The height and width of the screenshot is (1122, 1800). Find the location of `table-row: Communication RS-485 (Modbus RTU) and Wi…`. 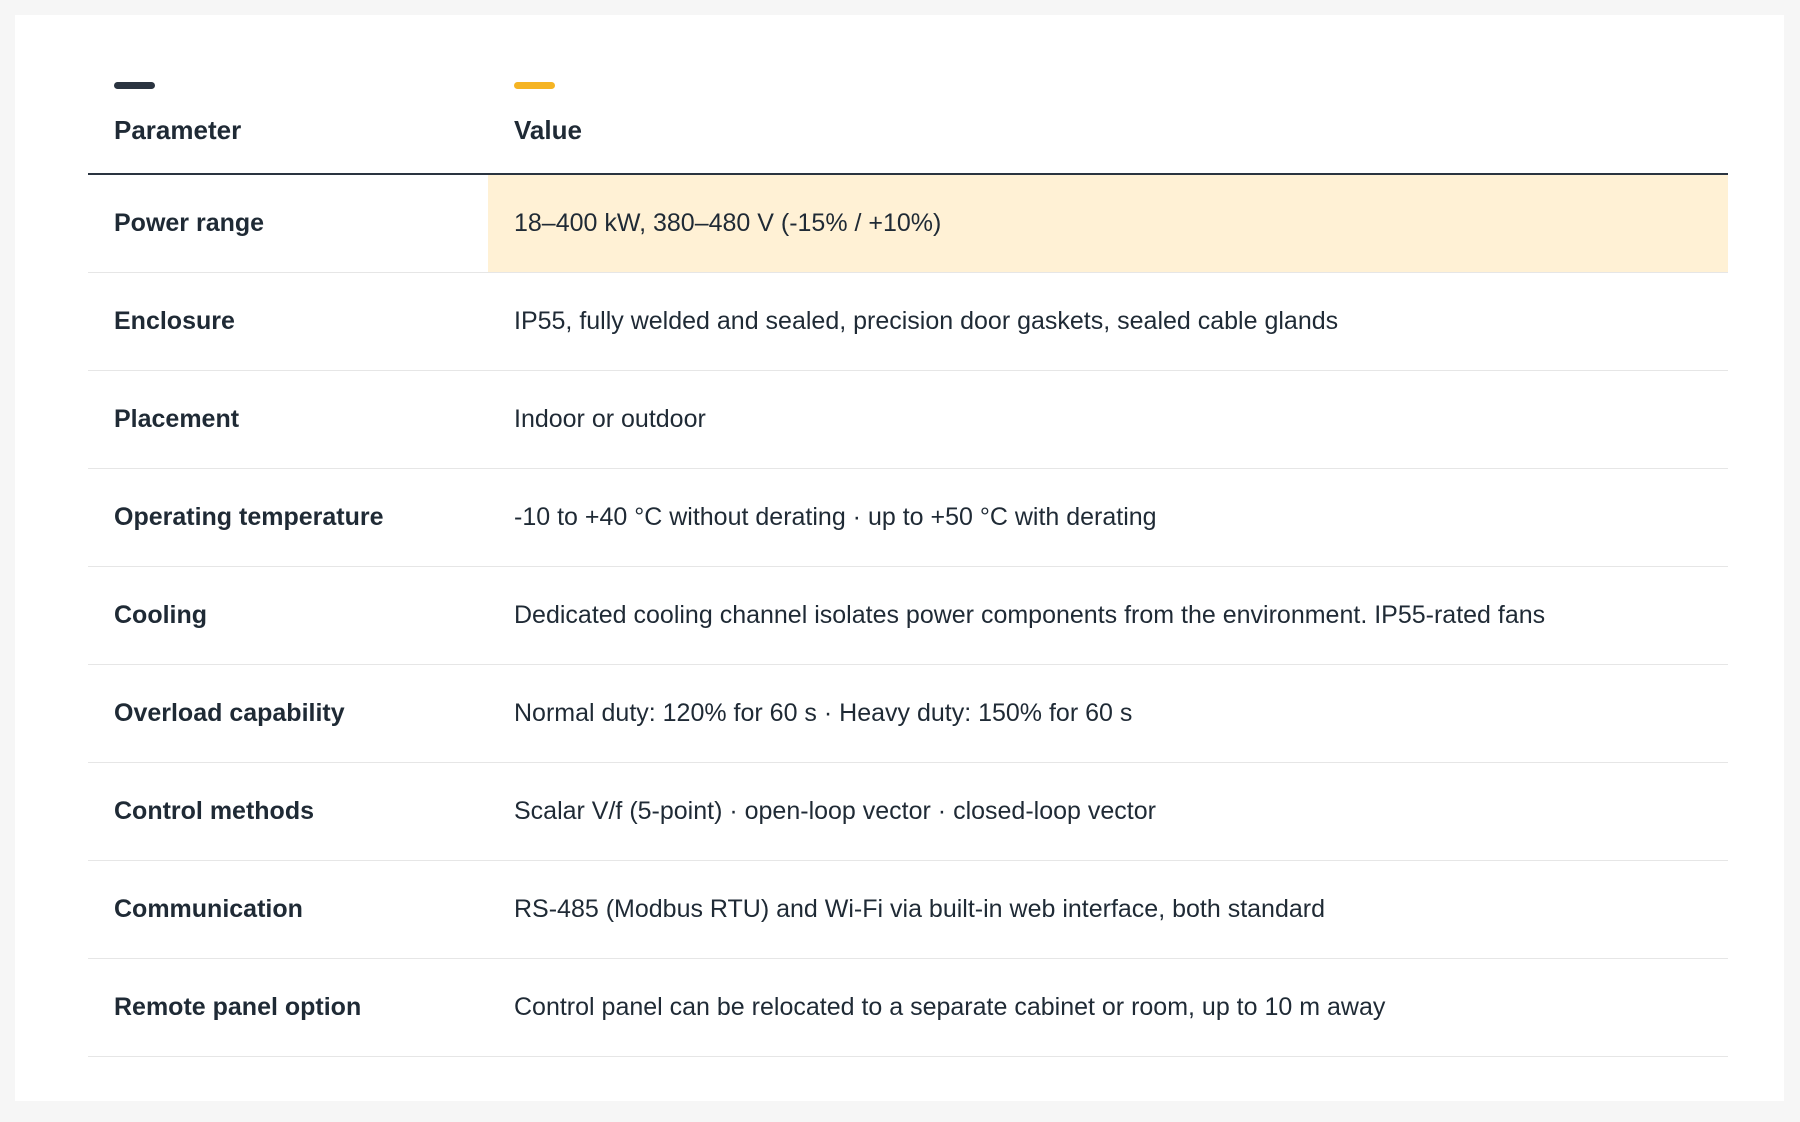

table-row: Communication RS-485 (Modbus RTU) and Wi… is located at coordinates (908, 910).